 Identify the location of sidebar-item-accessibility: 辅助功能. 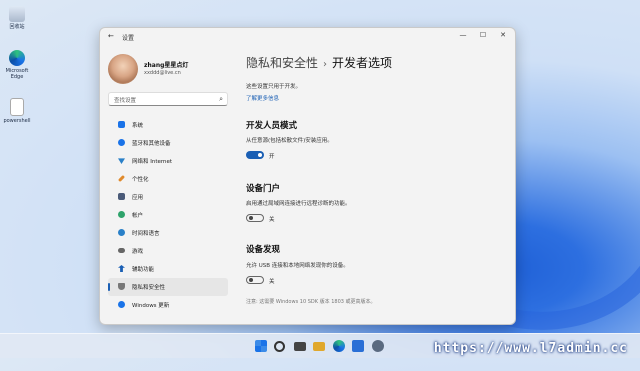
(168, 269).